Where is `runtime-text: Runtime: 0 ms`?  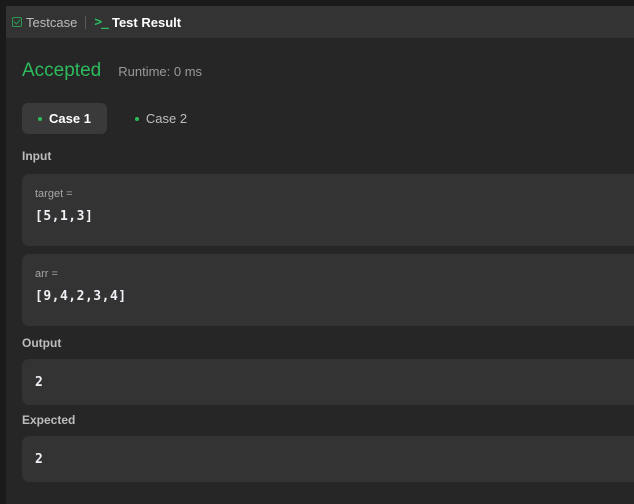
runtime-text: Runtime: 0 ms is located at coordinates (160, 71).